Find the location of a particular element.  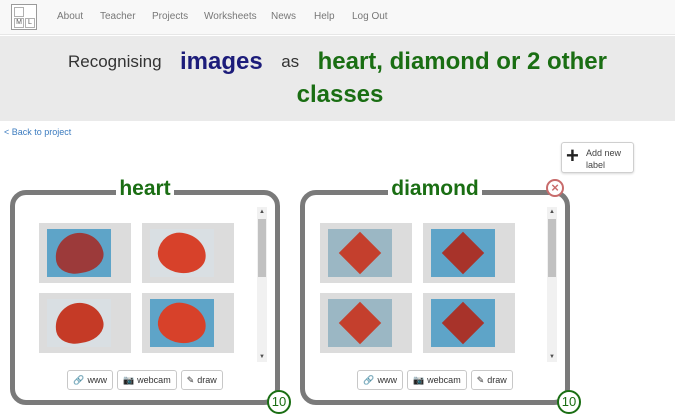

header-subject: images is located at coordinates (221, 61).